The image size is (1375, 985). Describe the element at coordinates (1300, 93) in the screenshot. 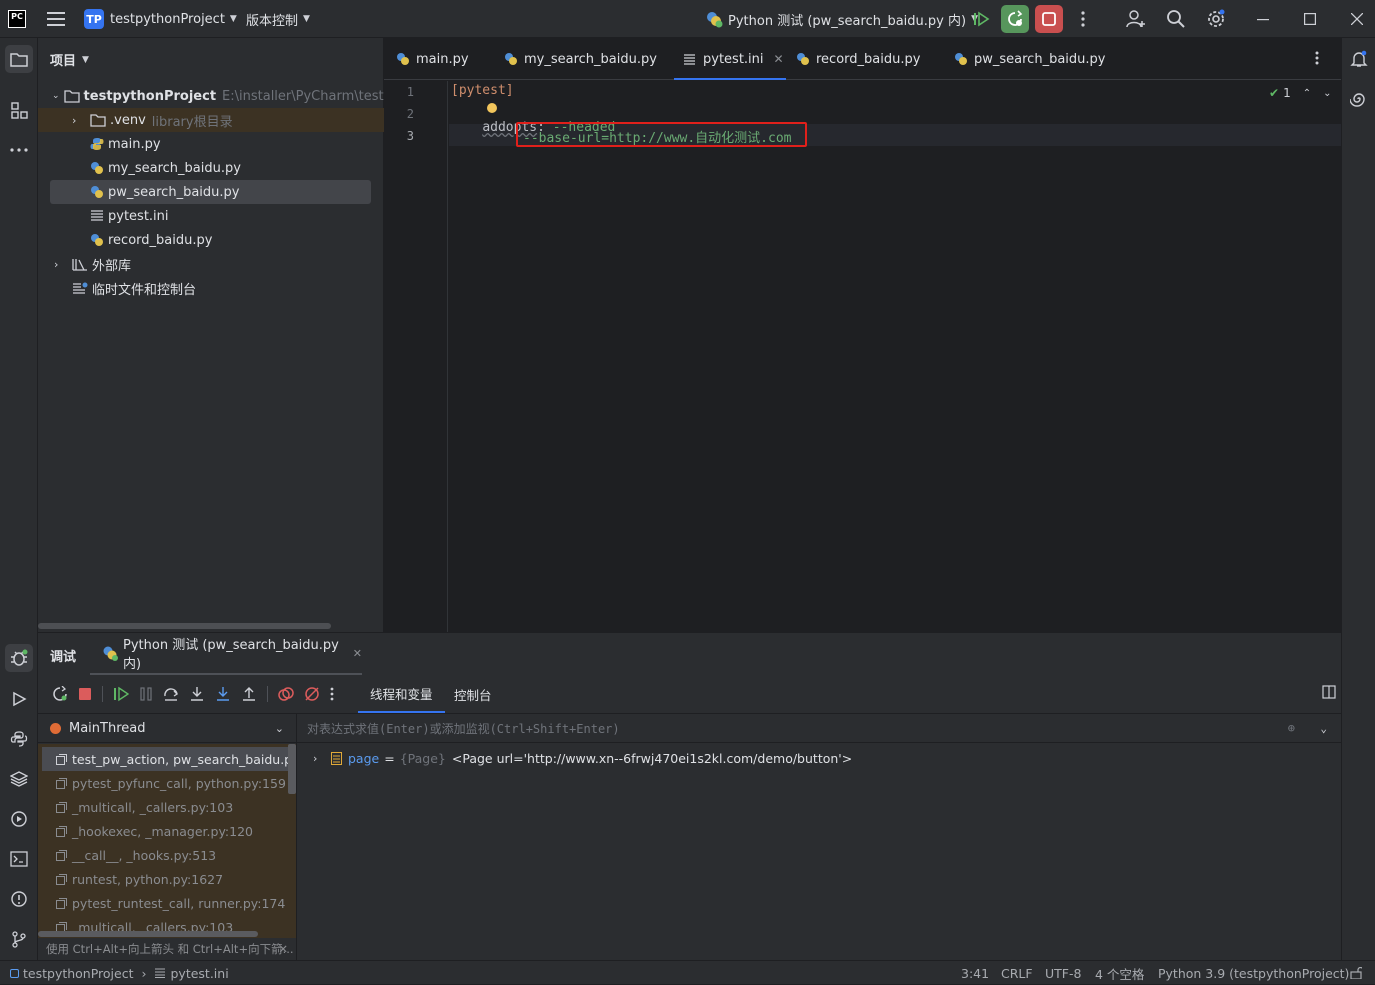

I see `inspection-widget: ✔ 1 ⌃ ⌄` at that location.